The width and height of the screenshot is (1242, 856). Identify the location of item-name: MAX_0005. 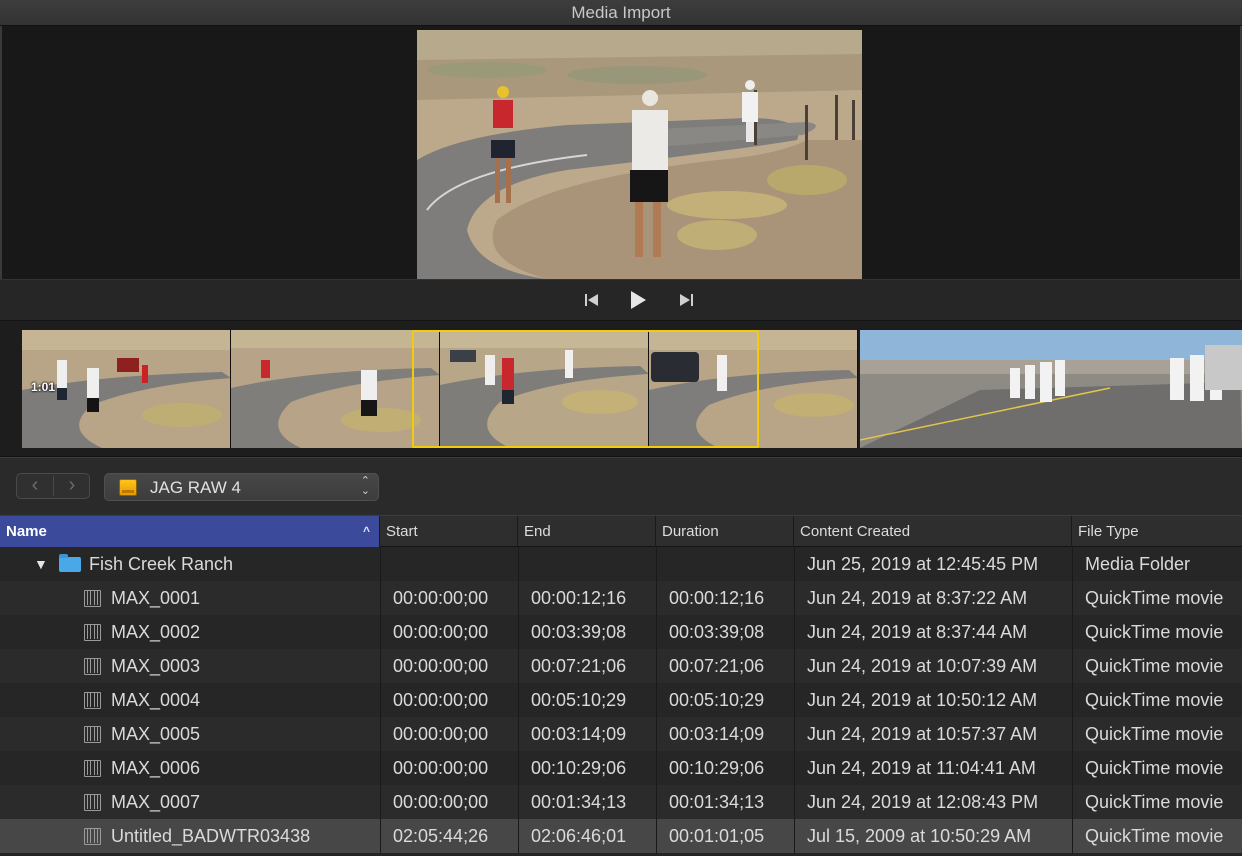
(156, 734).